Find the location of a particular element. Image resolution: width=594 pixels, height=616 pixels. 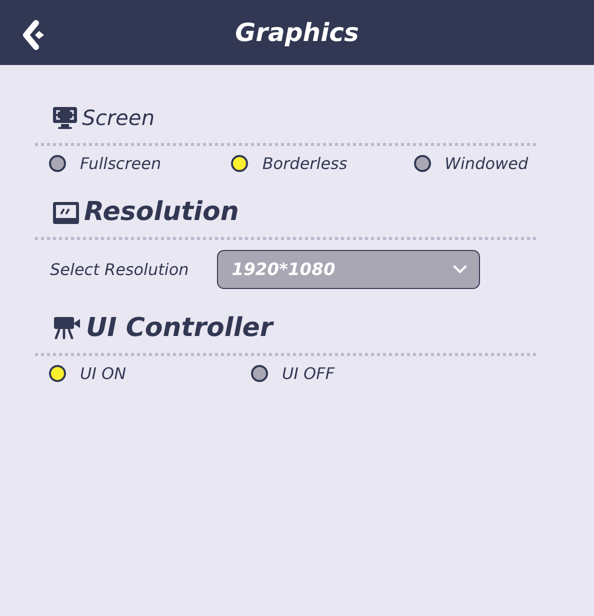

radio-option: UI OFF is located at coordinates (350, 373).